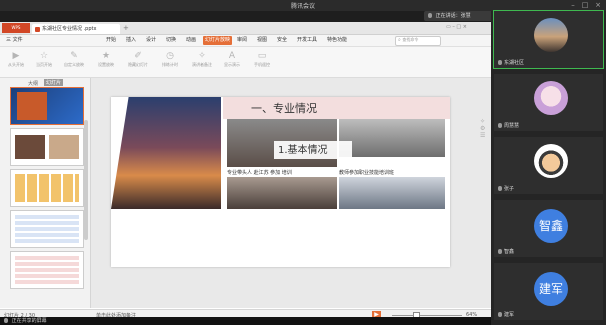 This screenshot has height=325, width=606. I want to click on star-icon: ★, so click(106, 56).